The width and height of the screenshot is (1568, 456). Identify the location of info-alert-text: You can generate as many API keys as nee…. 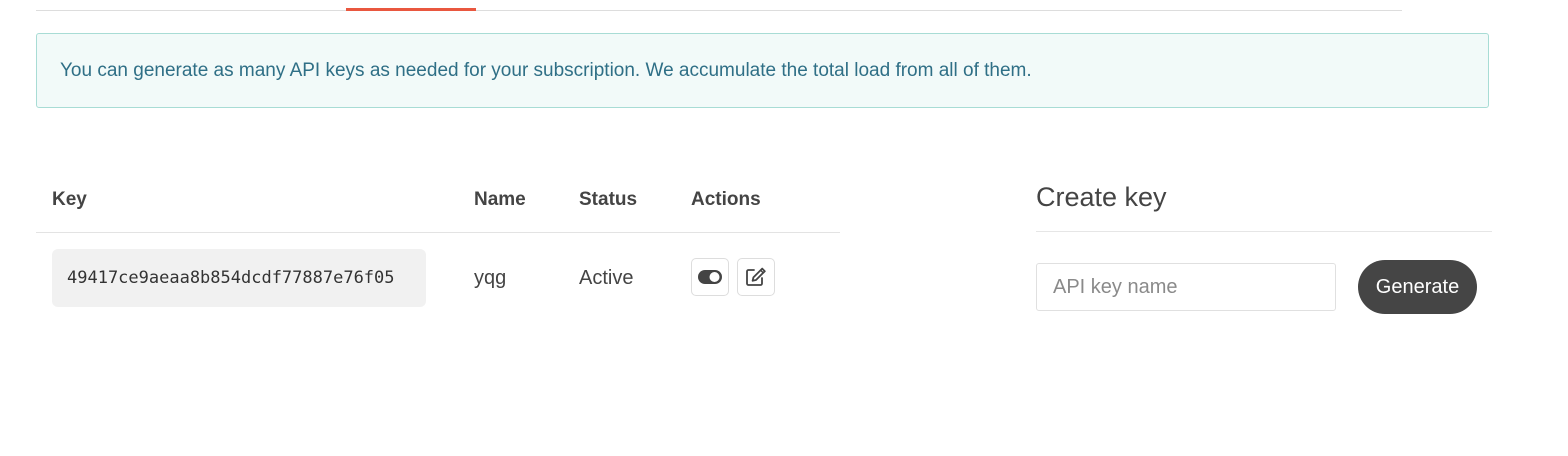
(546, 70).